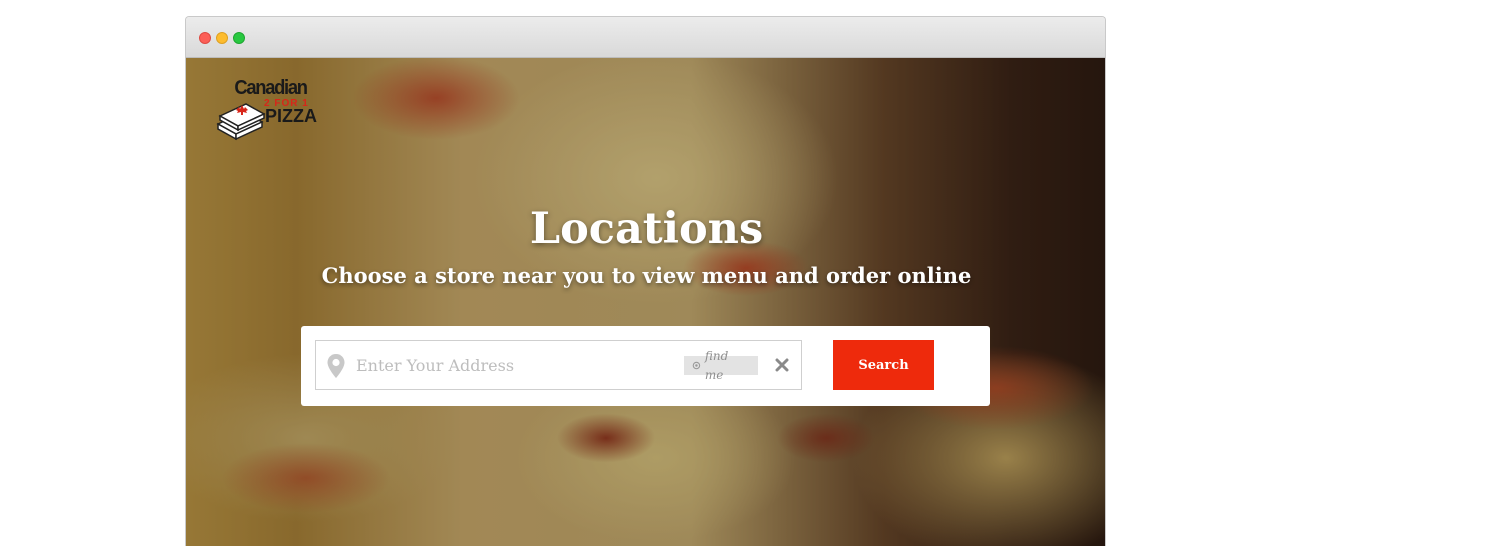 The height and width of the screenshot is (546, 1500). What do you see at coordinates (271, 88) in the screenshot?
I see `logo-text-canadian: Canadian` at bounding box center [271, 88].